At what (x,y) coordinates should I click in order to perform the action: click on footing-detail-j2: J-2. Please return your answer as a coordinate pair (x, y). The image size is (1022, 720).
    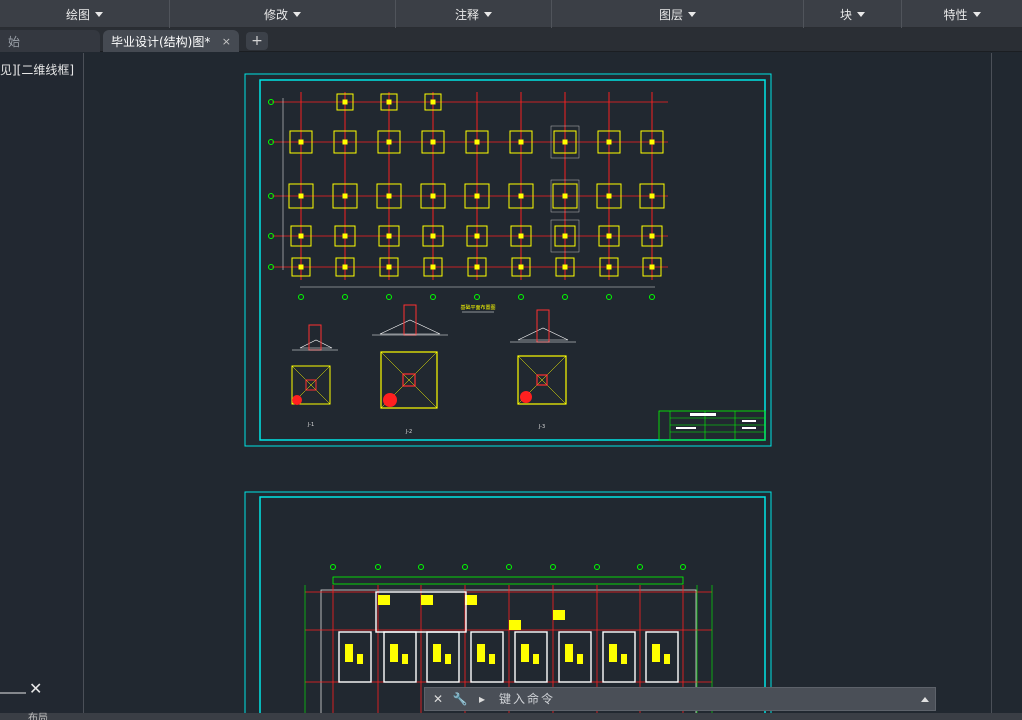
    Looking at the image, I should click on (410, 369).